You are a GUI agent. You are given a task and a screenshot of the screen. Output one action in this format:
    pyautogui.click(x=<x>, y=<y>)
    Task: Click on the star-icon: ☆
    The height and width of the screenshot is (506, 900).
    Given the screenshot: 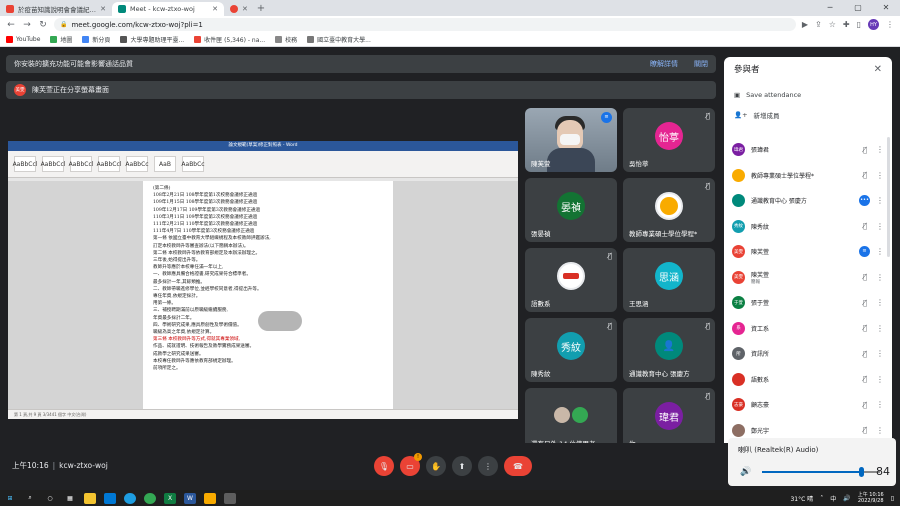 What is the action you would take?
    pyautogui.click(x=832, y=24)
    